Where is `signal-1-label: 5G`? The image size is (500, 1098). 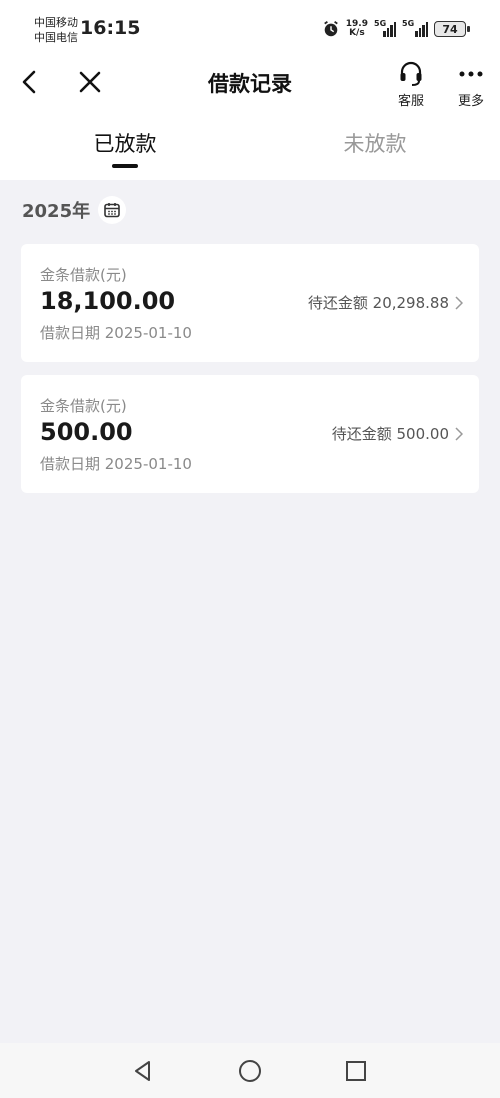 signal-1-label: 5G is located at coordinates (380, 23).